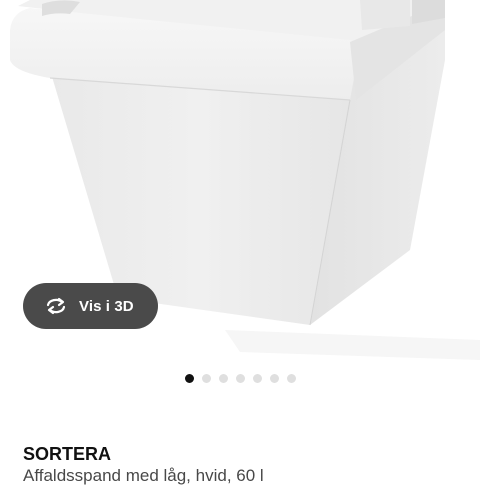 The image size is (480, 486). What do you see at coordinates (106, 306) in the screenshot?
I see `view-in-3d-label: Vis i 3D` at bounding box center [106, 306].